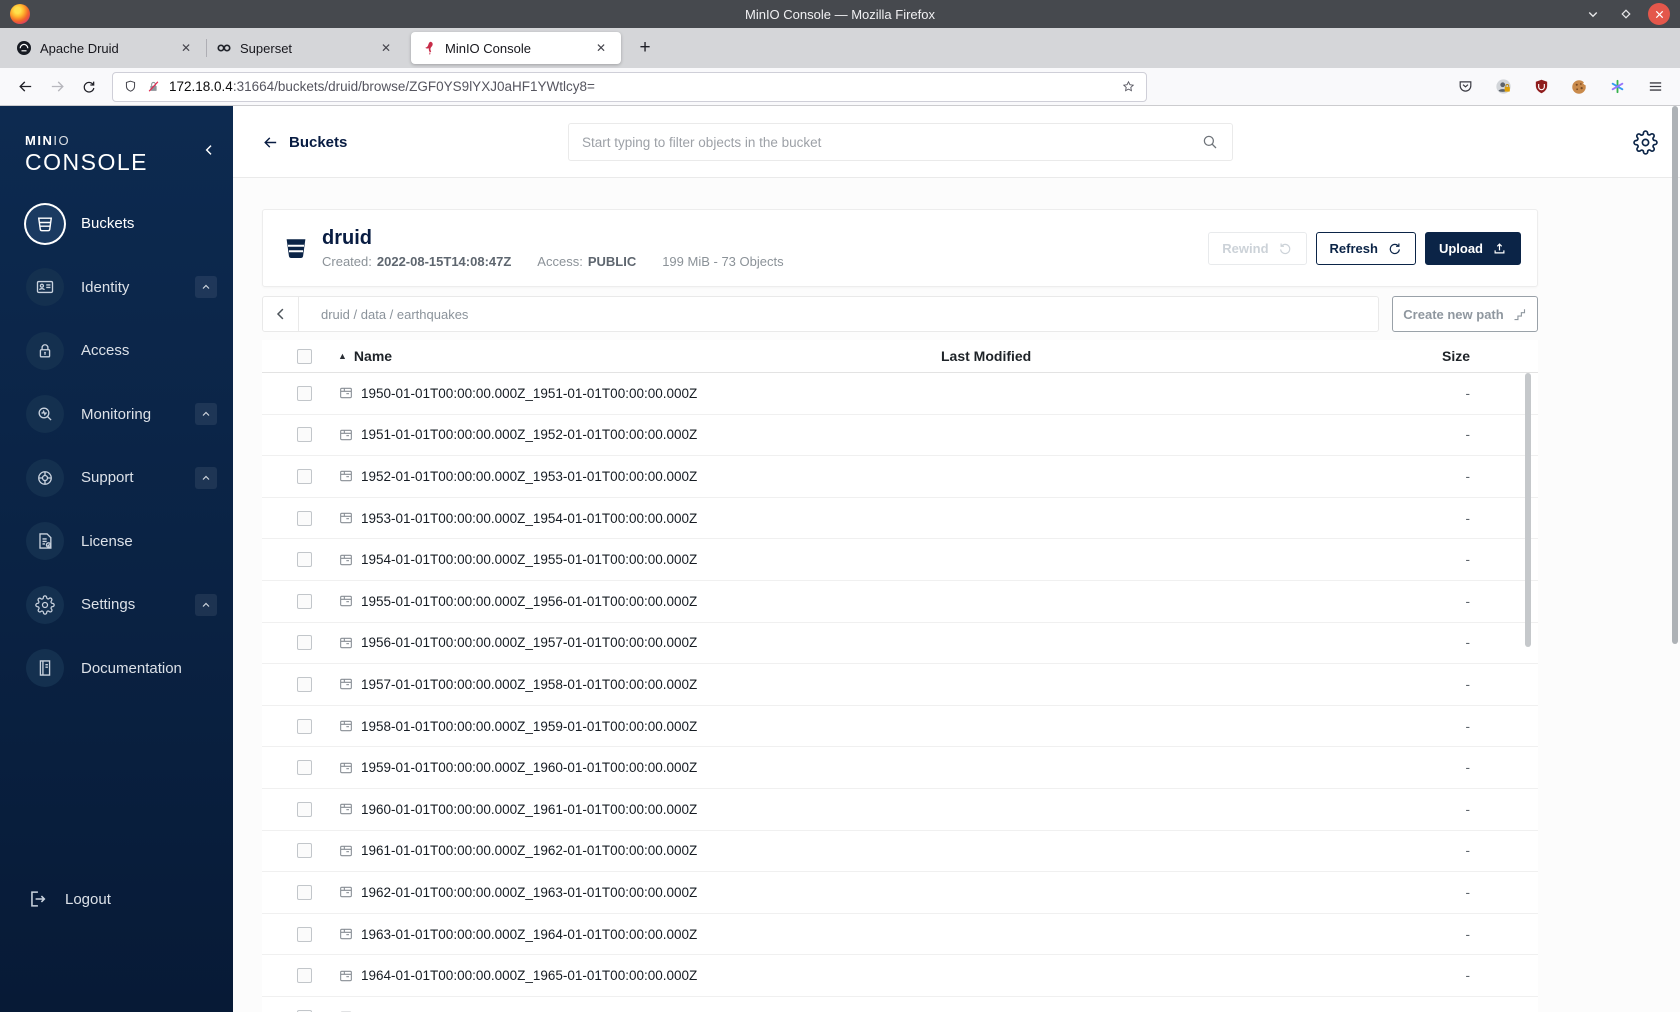  Describe the element at coordinates (1579, 87) in the screenshot. I see `cookie-icon` at that location.